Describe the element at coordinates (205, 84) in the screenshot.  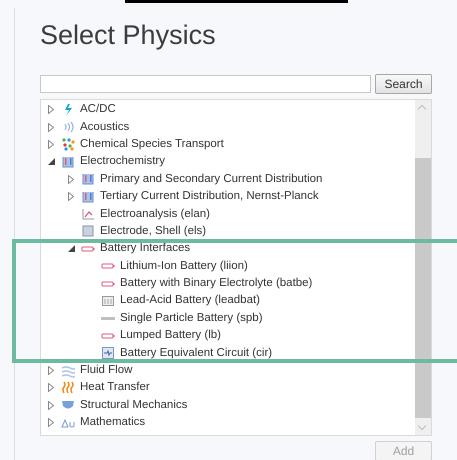
I see `search-field` at that location.